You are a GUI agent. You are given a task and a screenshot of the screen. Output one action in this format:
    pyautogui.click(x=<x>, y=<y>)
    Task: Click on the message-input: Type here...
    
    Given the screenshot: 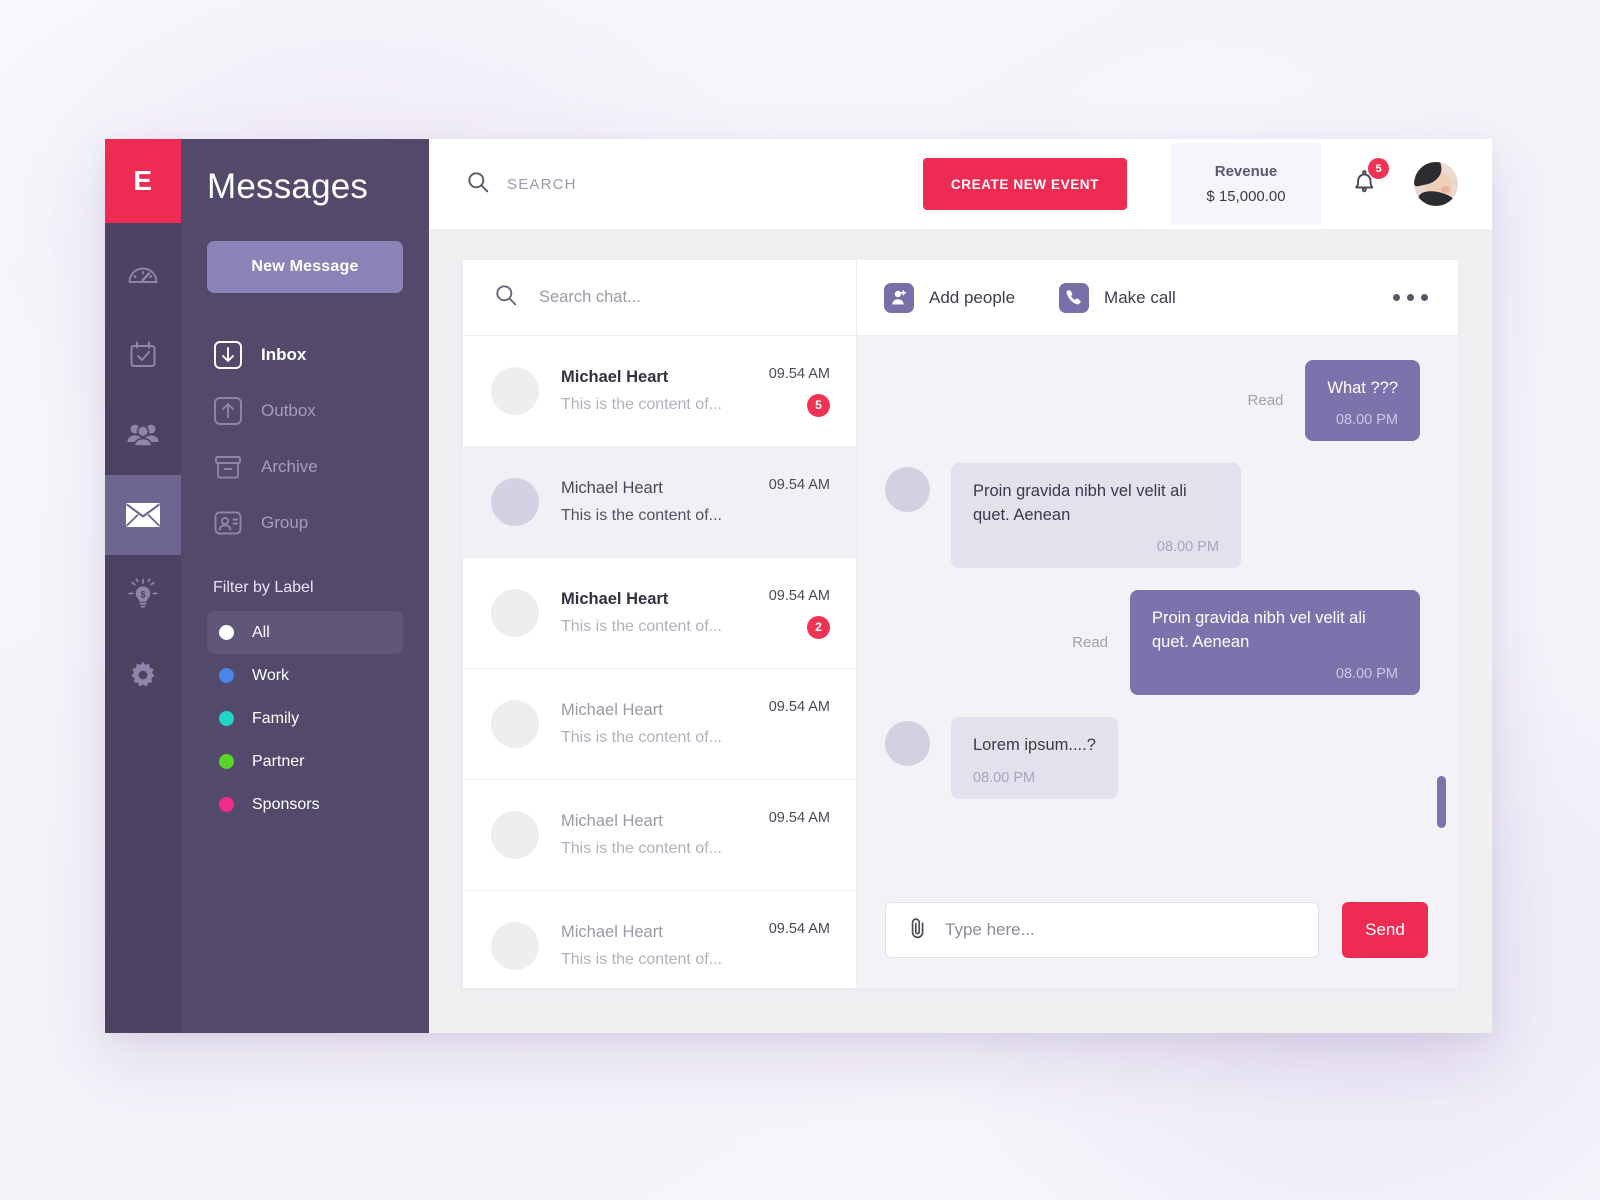 What is the action you would take?
    pyautogui.click(x=1102, y=930)
    